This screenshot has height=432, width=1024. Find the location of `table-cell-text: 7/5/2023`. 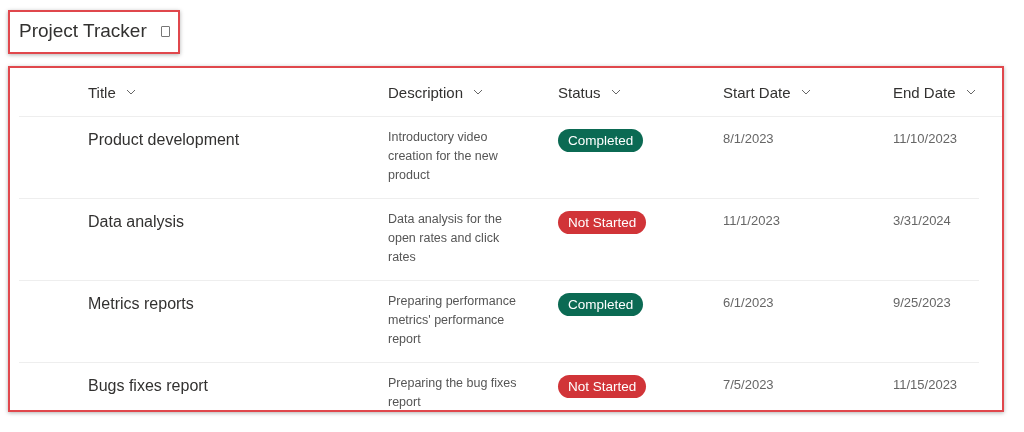

table-cell-text: 7/5/2023 is located at coordinates (749, 384).